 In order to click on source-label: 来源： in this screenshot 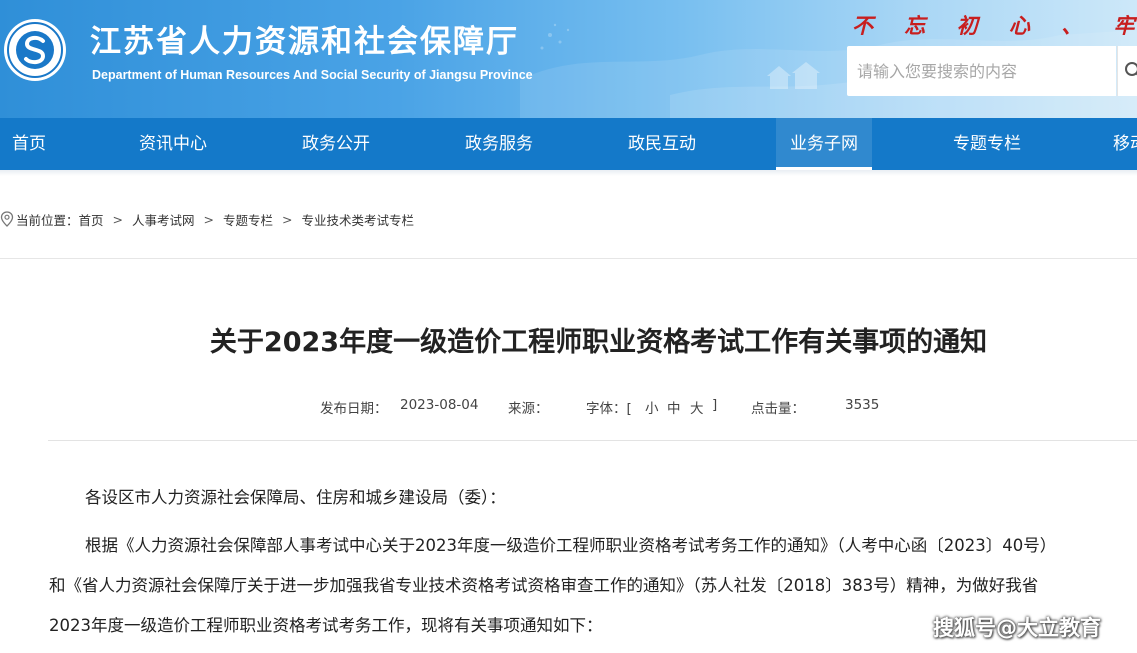, I will do `click(528, 409)`.